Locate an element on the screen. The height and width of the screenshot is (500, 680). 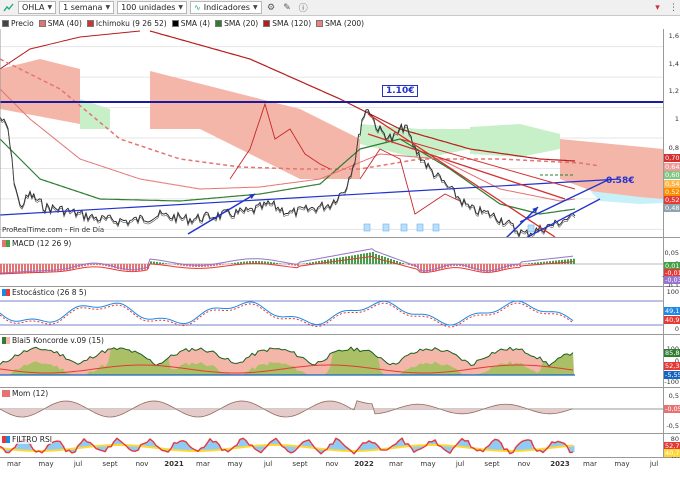
time-axis-tick: 2021 is located at coordinates (174, 464).